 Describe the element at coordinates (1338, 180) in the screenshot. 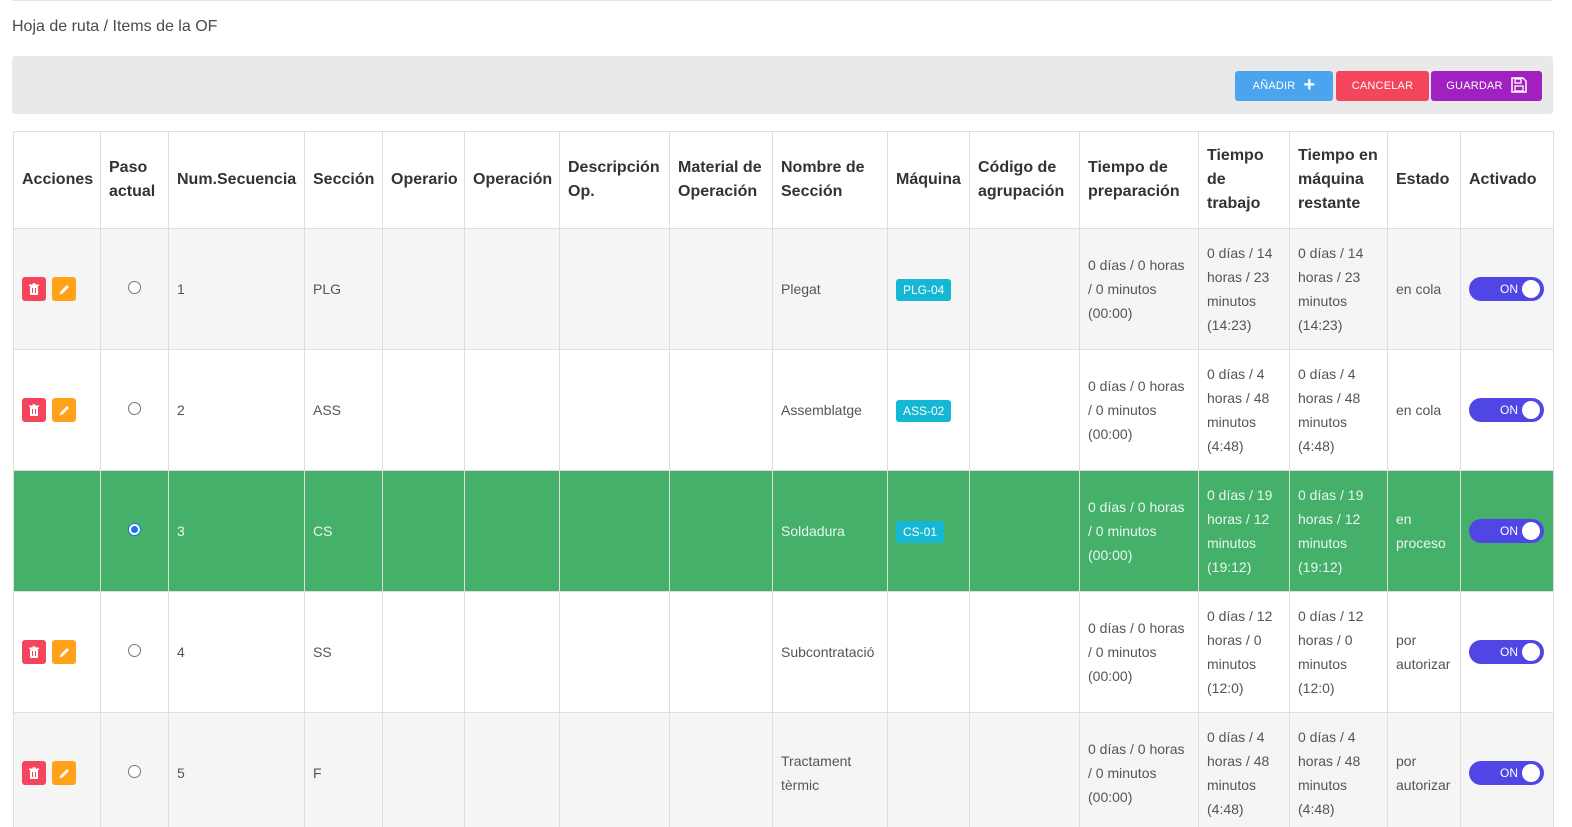

I see `column-header: Tiempo en máquina restante` at that location.